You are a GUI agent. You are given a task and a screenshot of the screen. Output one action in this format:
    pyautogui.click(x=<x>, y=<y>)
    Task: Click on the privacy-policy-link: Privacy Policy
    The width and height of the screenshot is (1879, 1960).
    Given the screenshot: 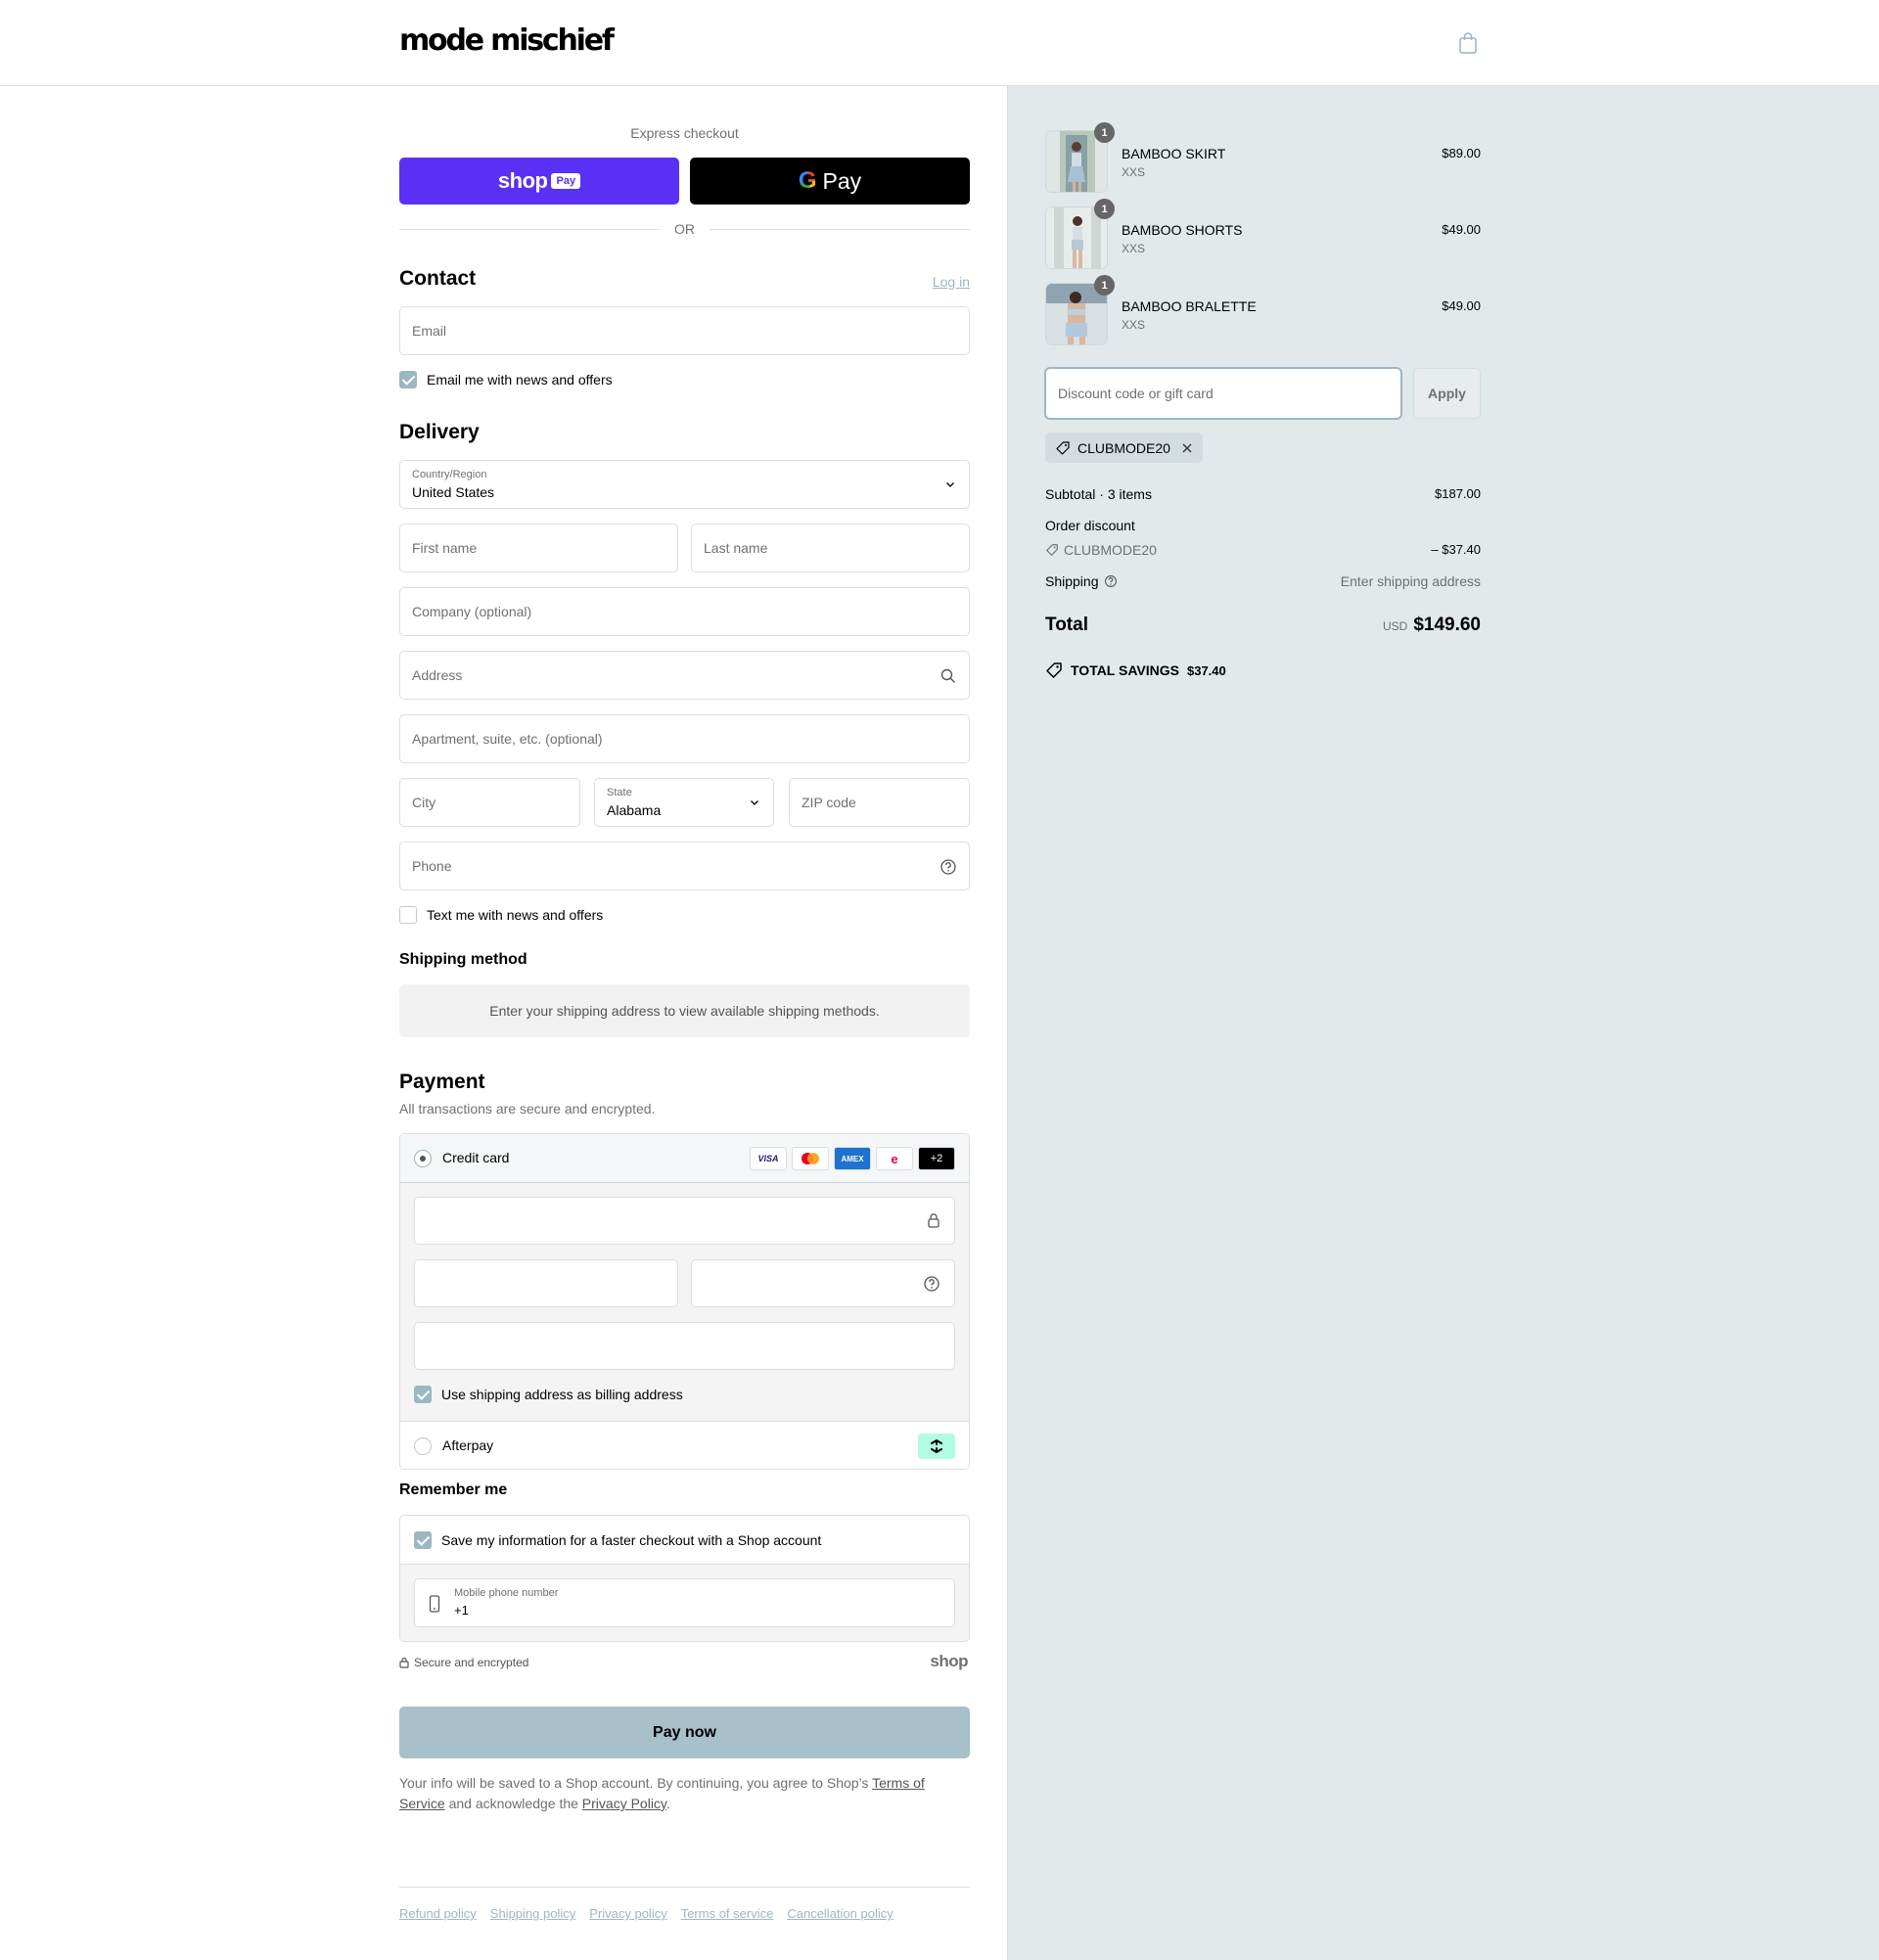 What is the action you would take?
    pyautogui.click(x=624, y=1803)
    